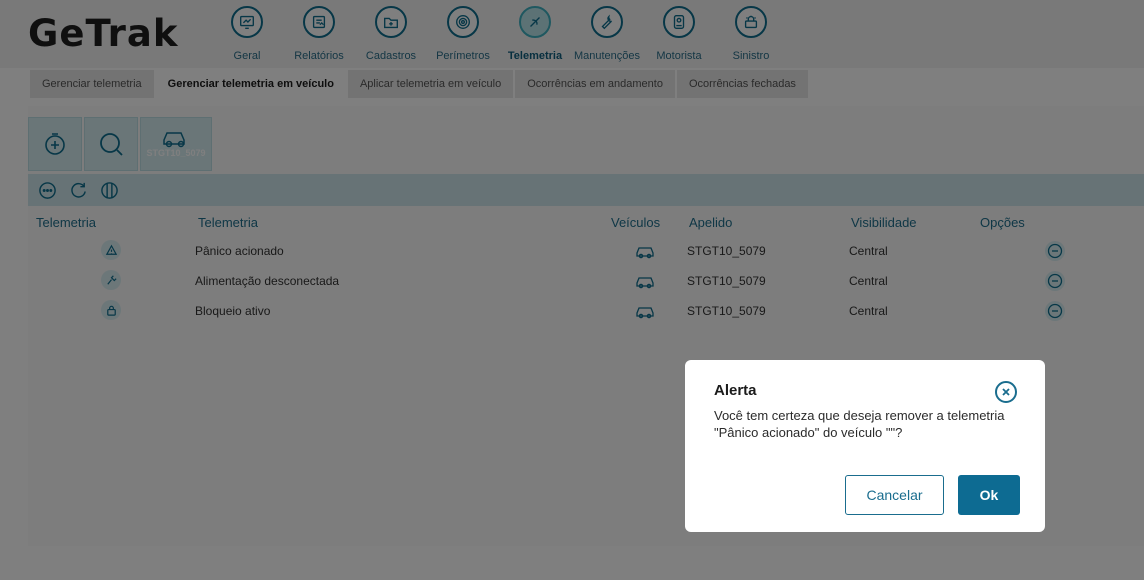 This screenshot has width=1144, height=580. What do you see at coordinates (735, 390) in the screenshot?
I see `dialog-title: Alerta` at bounding box center [735, 390].